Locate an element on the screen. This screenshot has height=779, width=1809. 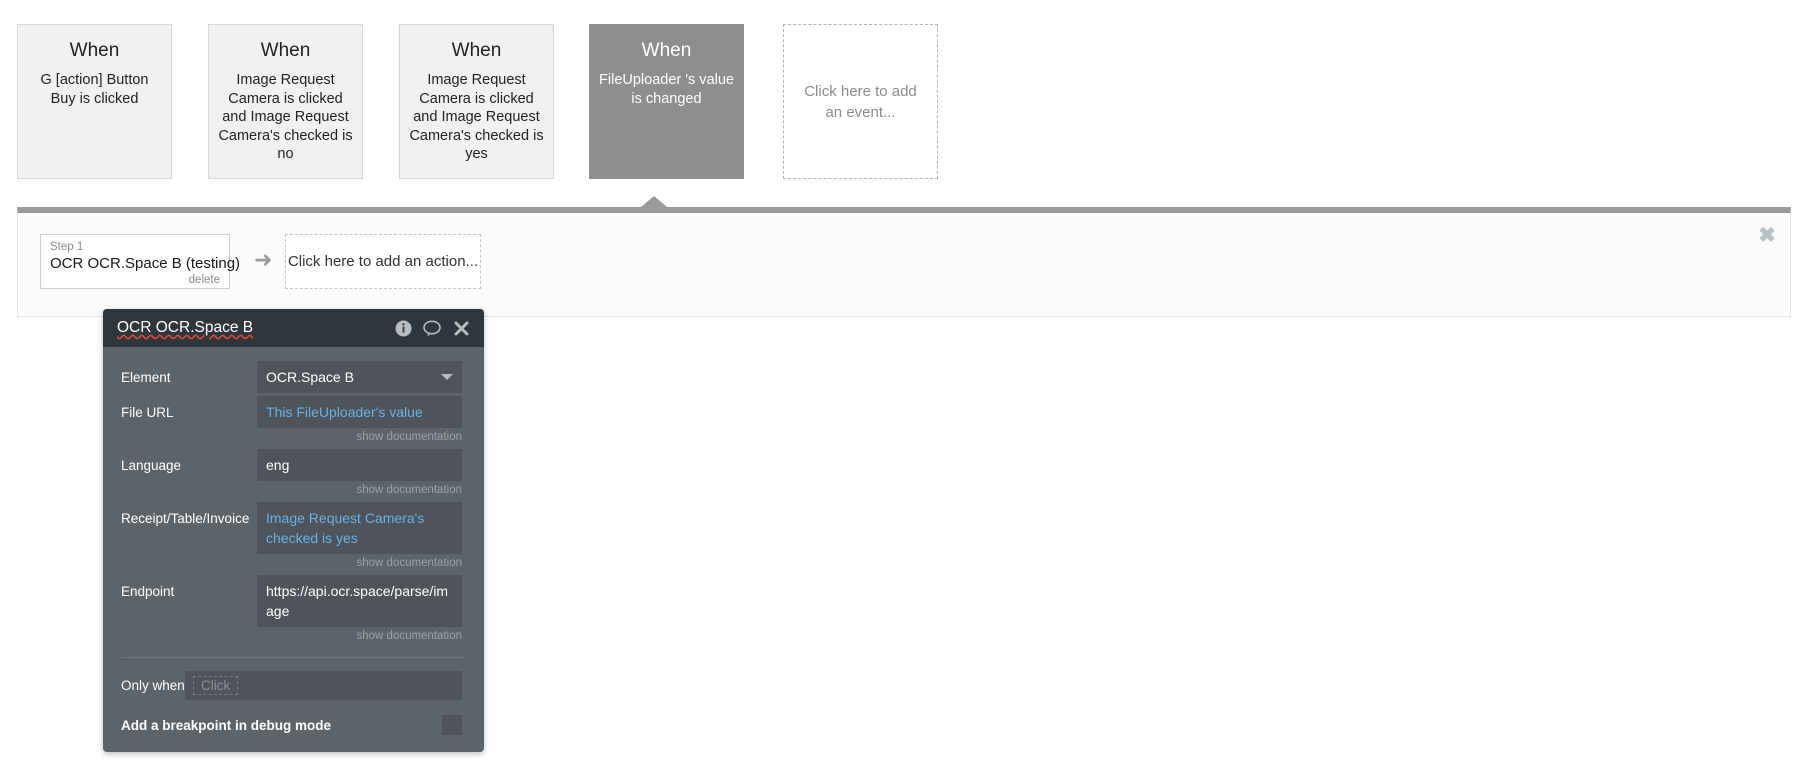
comment-icon is located at coordinates (432, 328).